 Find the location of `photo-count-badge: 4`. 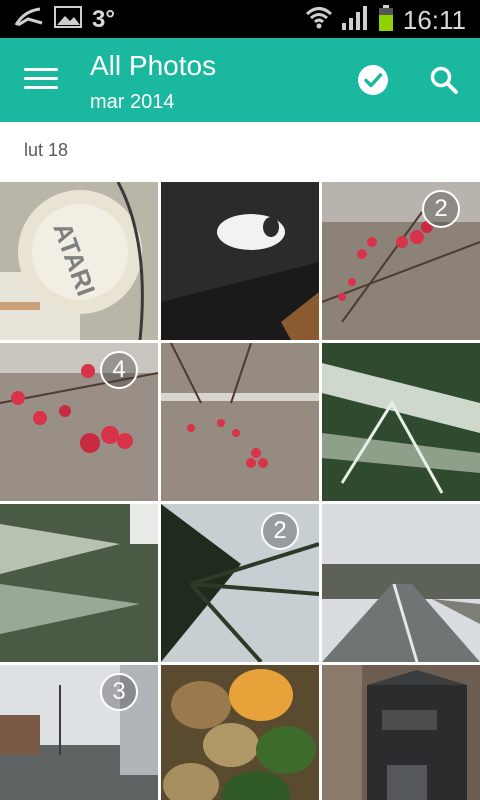

photo-count-badge: 4 is located at coordinates (119, 370).